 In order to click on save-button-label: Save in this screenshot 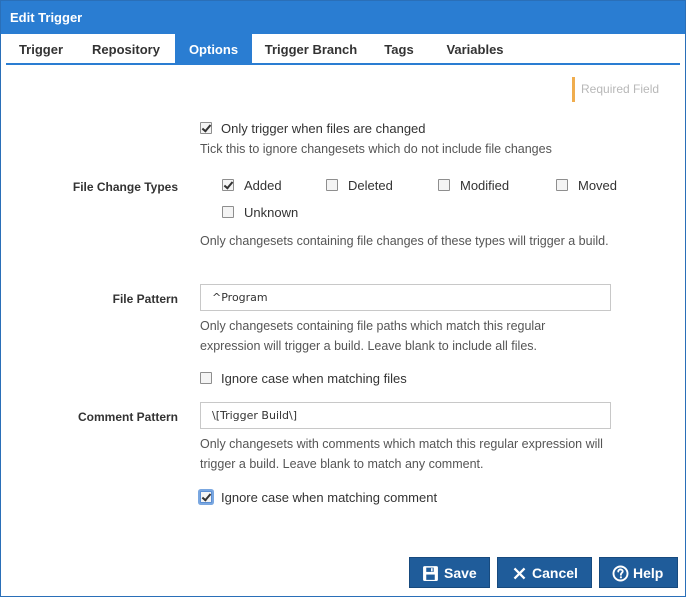, I will do `click(460, 573)`.